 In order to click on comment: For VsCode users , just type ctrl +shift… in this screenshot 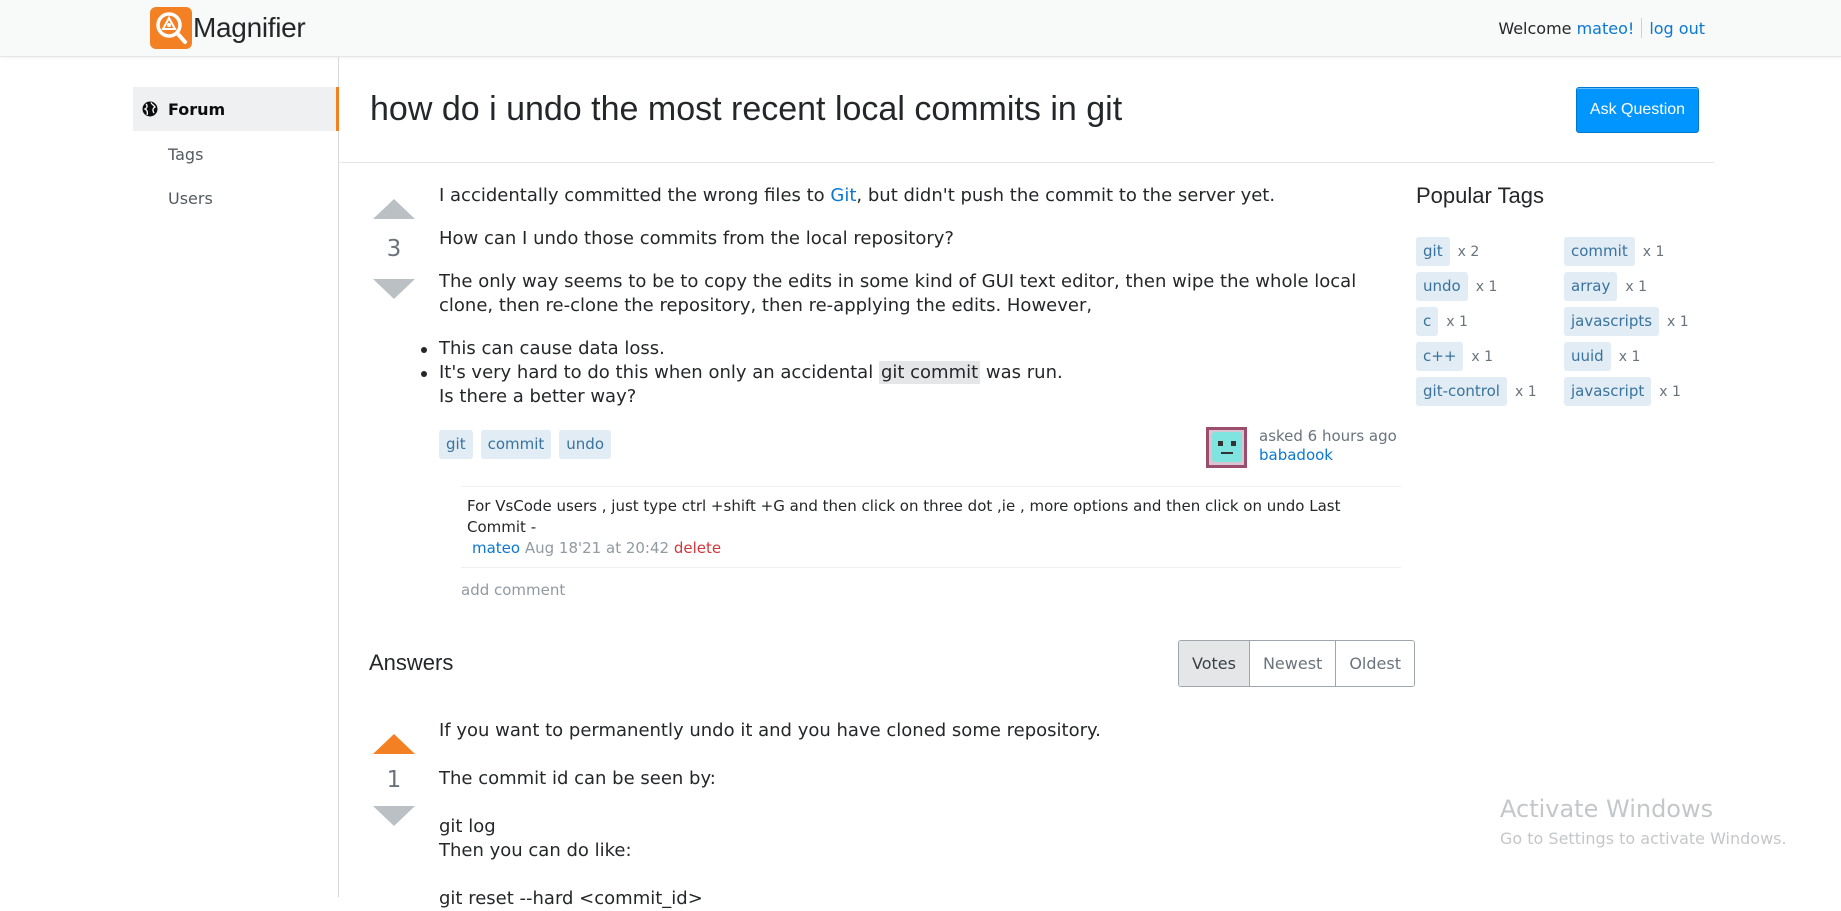, I will do `click(931, 527)`.